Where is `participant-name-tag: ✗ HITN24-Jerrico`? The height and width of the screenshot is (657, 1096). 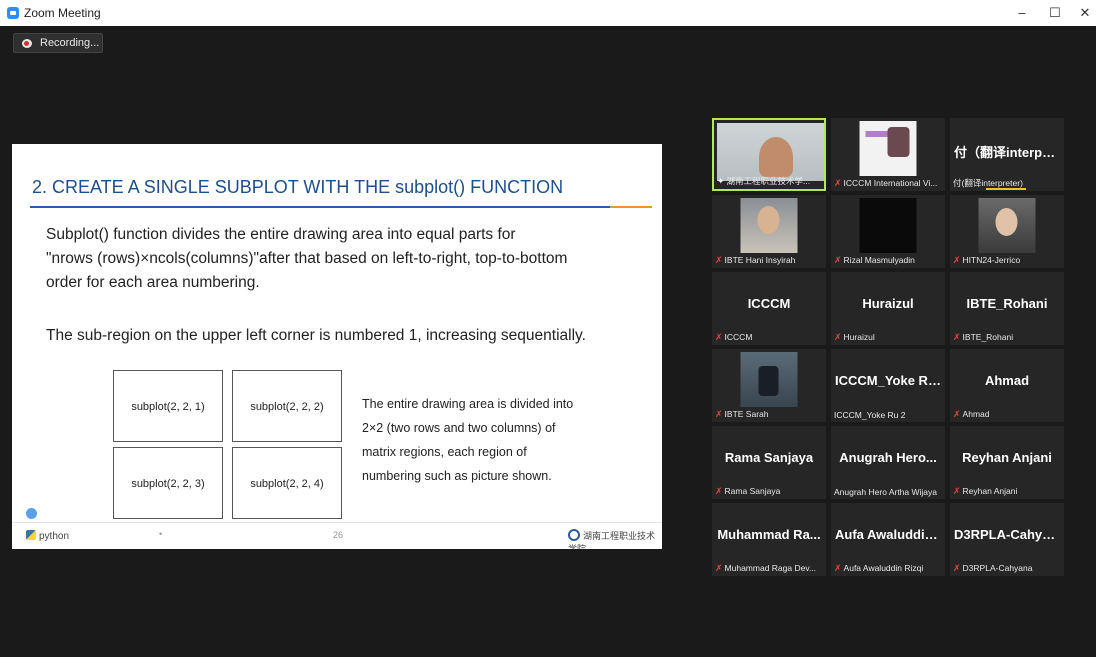
participant-name-tag: ✗ HITN24-Jerrico is located at coordinates (1007, 260).